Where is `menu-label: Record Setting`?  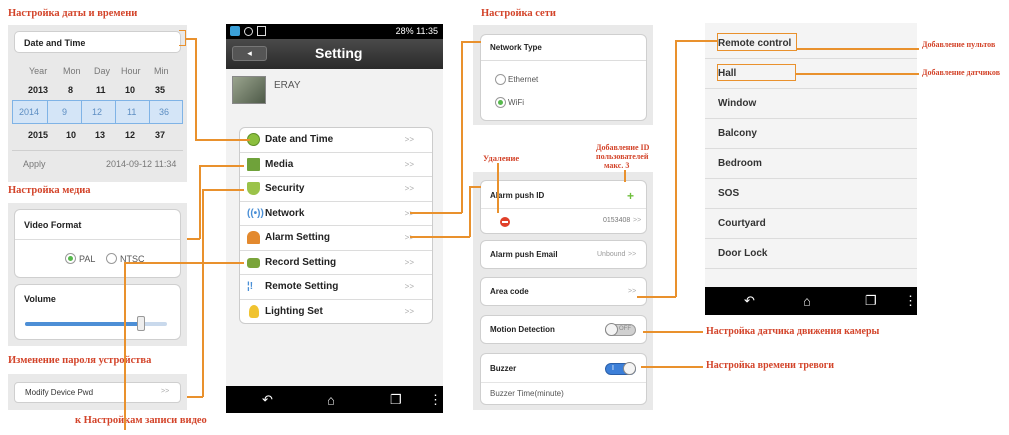 menu-label: Record Setting is located at coordinates (301, 262).